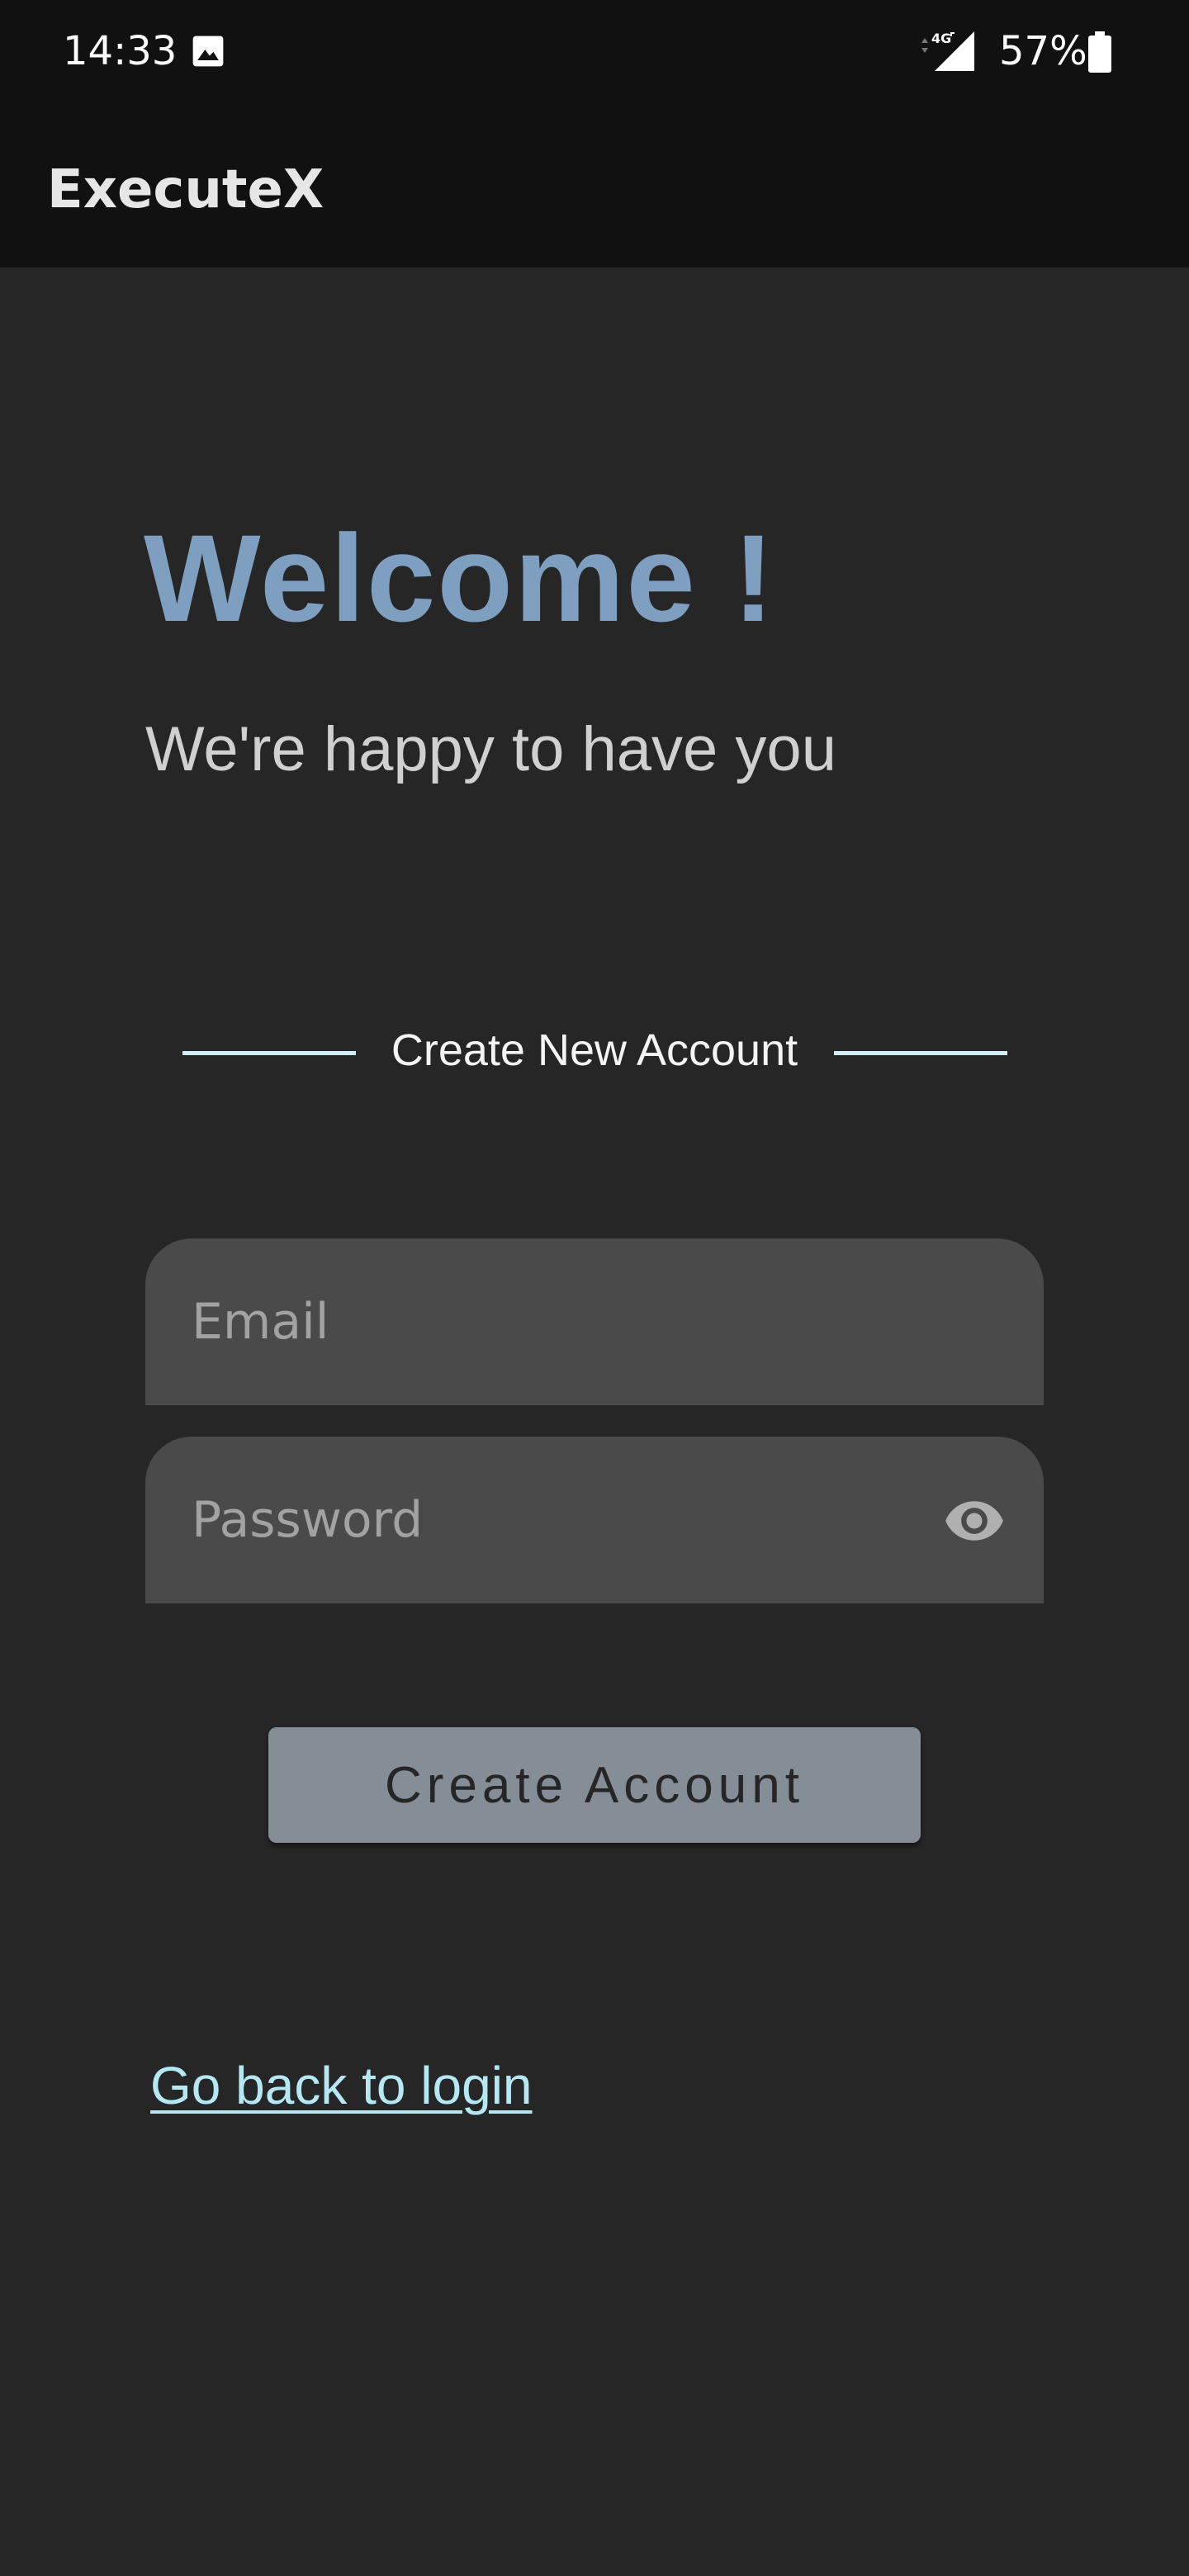  I want to click on svg-text: 4G, so click(941, 38).